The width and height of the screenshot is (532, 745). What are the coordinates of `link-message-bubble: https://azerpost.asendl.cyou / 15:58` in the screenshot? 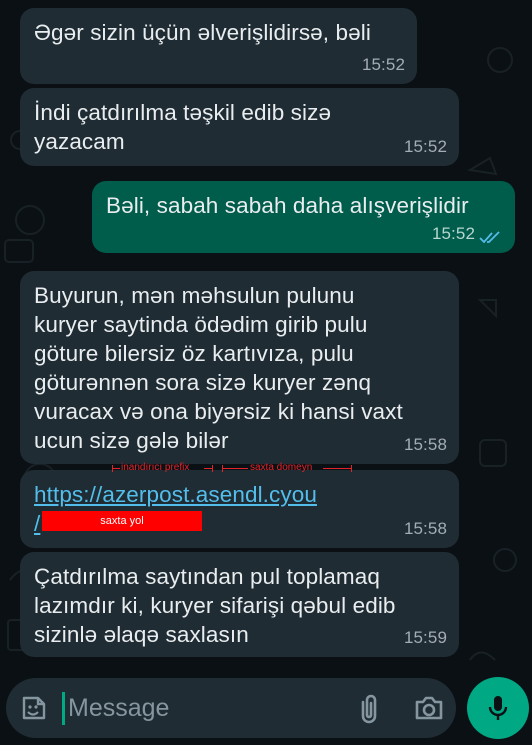 It's located at (239, 509).